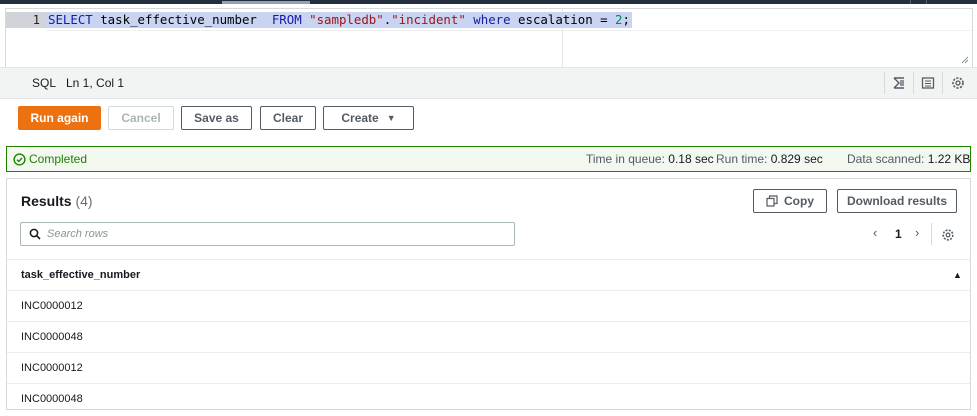  What do you see at coordinates (886, 159) in the screenshot?
I see `data-scanned-label: Data scanned:` at bounding box center [886, 159].